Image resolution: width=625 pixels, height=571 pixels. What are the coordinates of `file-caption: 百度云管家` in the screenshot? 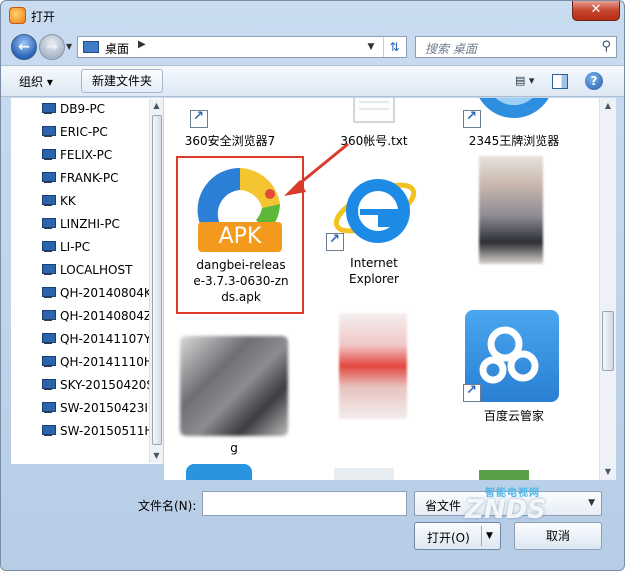 It's located at (513, 416).